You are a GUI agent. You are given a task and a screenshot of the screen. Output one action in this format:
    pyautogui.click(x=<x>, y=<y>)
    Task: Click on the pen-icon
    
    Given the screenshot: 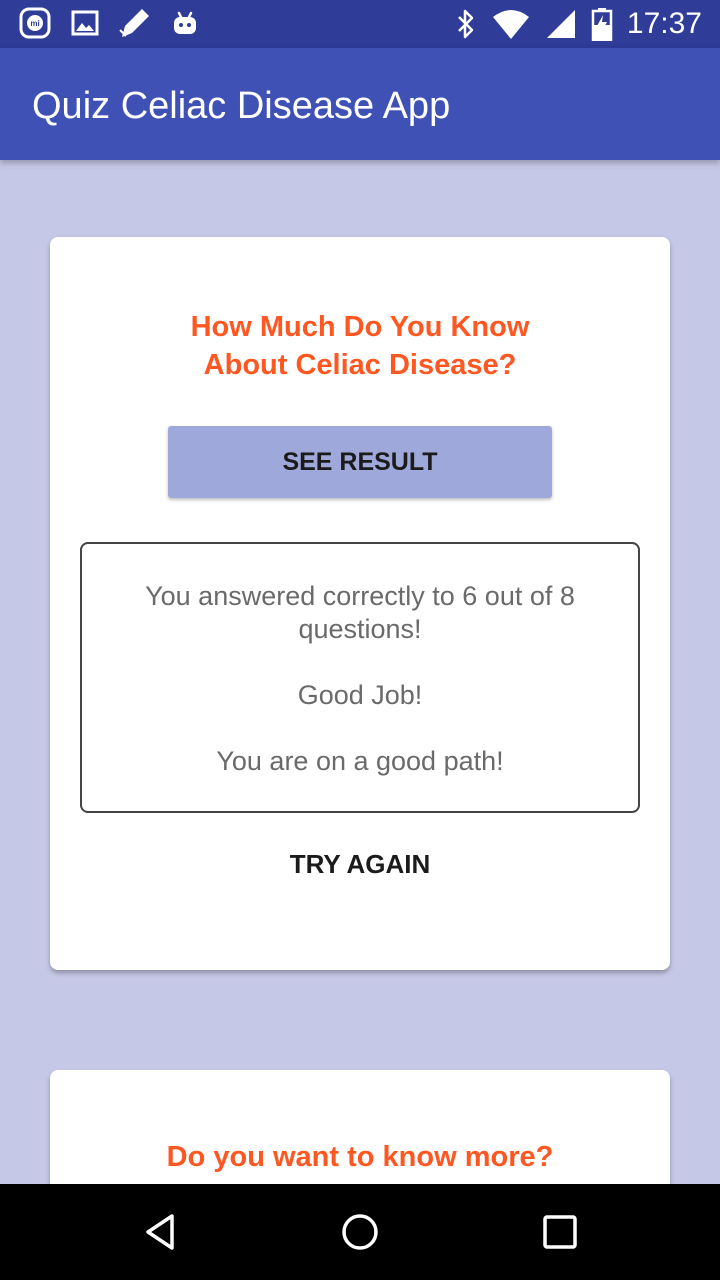 What is the action you would take?
    pyautogui.click(x=135, y=23)
    